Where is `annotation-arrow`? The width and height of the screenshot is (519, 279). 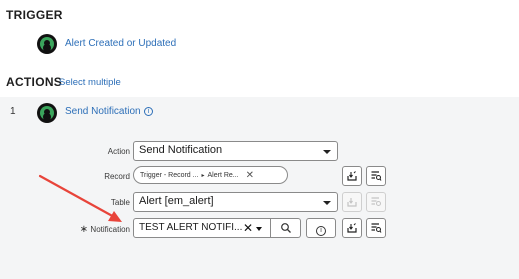
annotation-arrow is located at coordinates (80, 198).